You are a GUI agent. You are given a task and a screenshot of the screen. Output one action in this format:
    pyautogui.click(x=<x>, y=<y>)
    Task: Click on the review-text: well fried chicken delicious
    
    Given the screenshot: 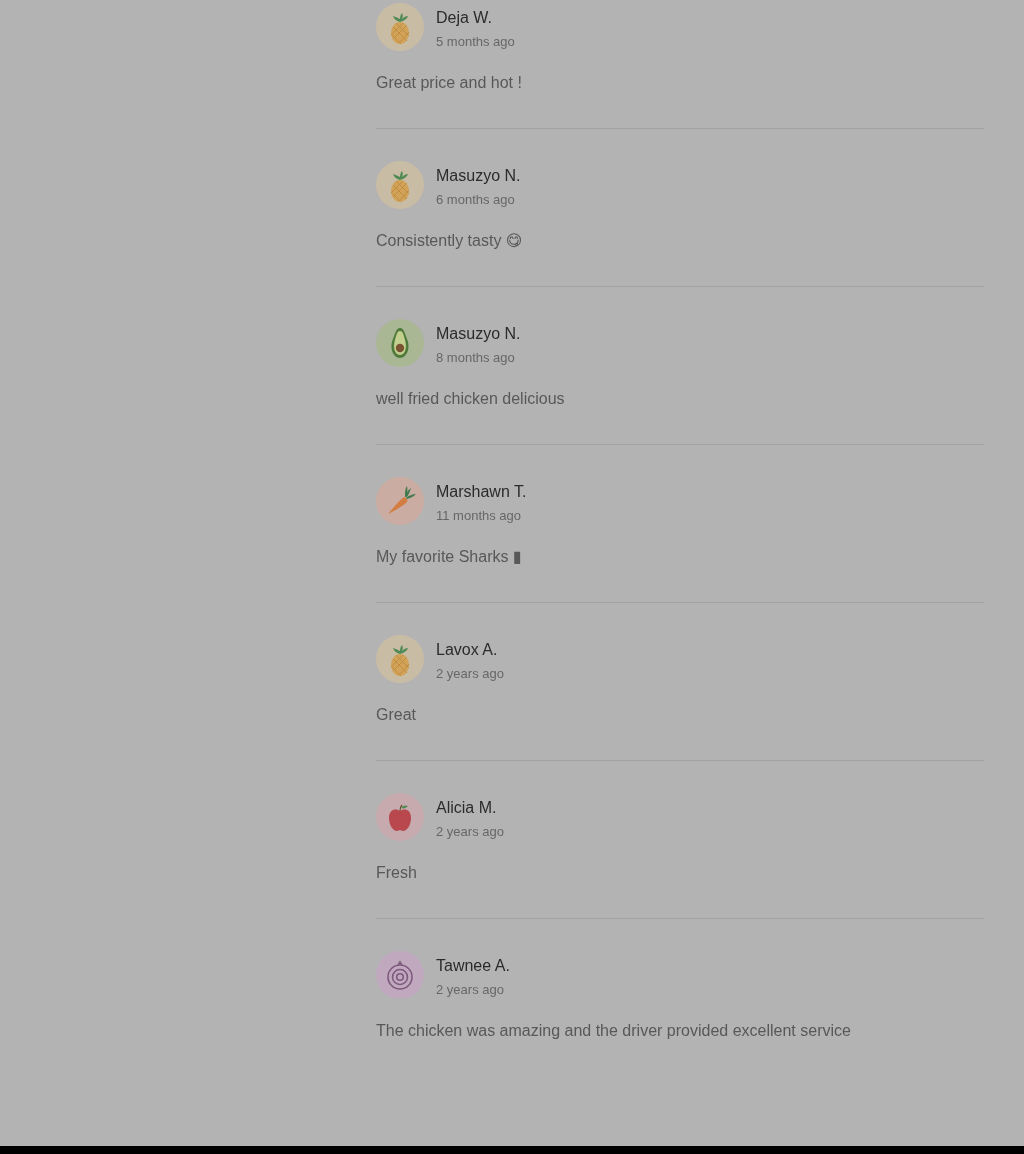 What is the action you would take?
    pyautogui.click(x=470, y=399)
    